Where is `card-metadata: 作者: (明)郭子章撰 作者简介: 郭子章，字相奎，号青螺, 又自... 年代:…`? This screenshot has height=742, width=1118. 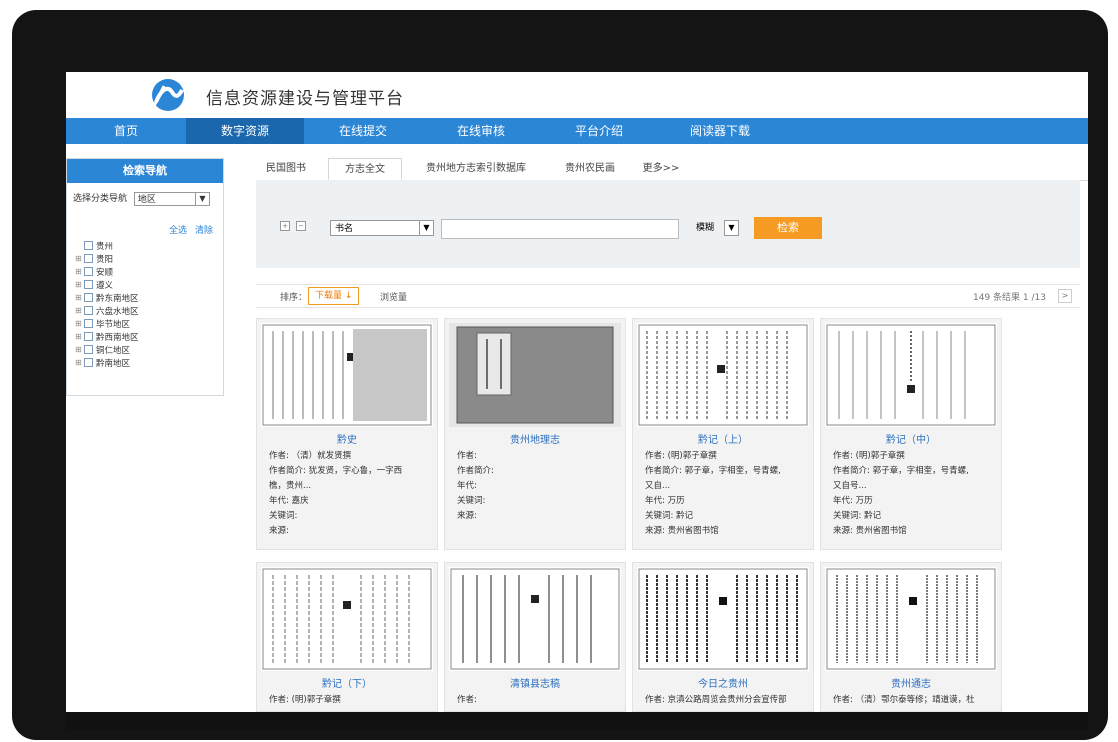 card-metadata: 作者: (明)郭子章撰 作者简介: 郭子章，字相奎，号青螺, 又自... 年代:… is located at coordinates (713, 493).